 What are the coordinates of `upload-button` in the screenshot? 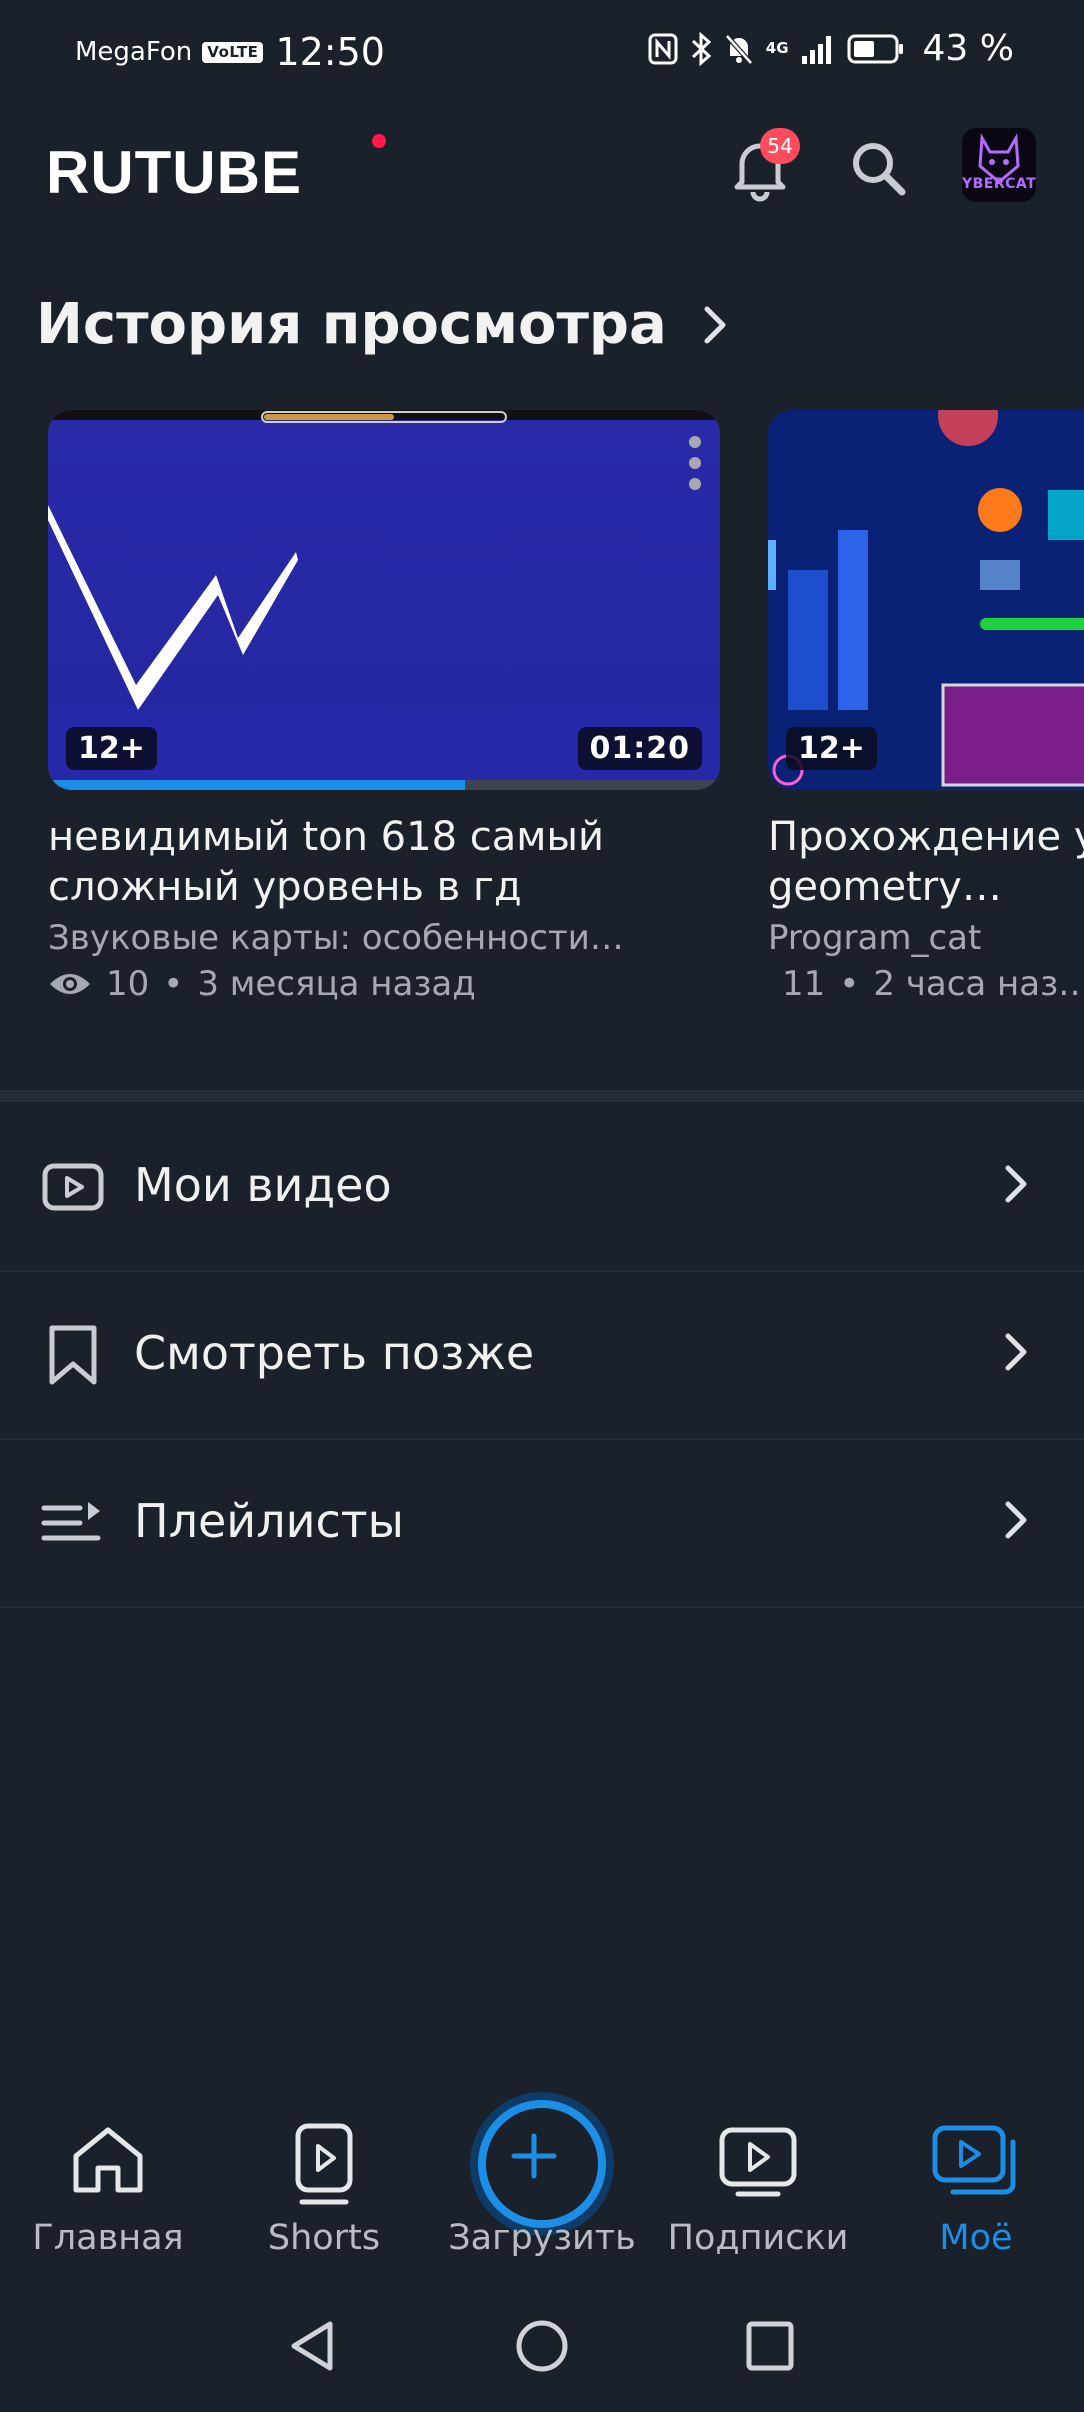 It's located at (542, 2164).